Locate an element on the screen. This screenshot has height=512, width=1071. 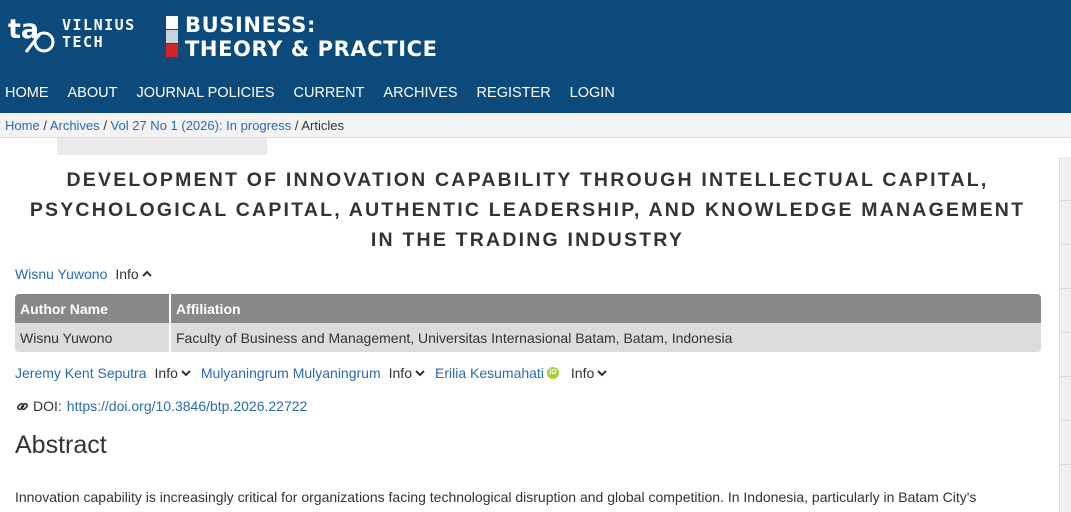
nav-home: HOME is located at coordinates (27, 93).